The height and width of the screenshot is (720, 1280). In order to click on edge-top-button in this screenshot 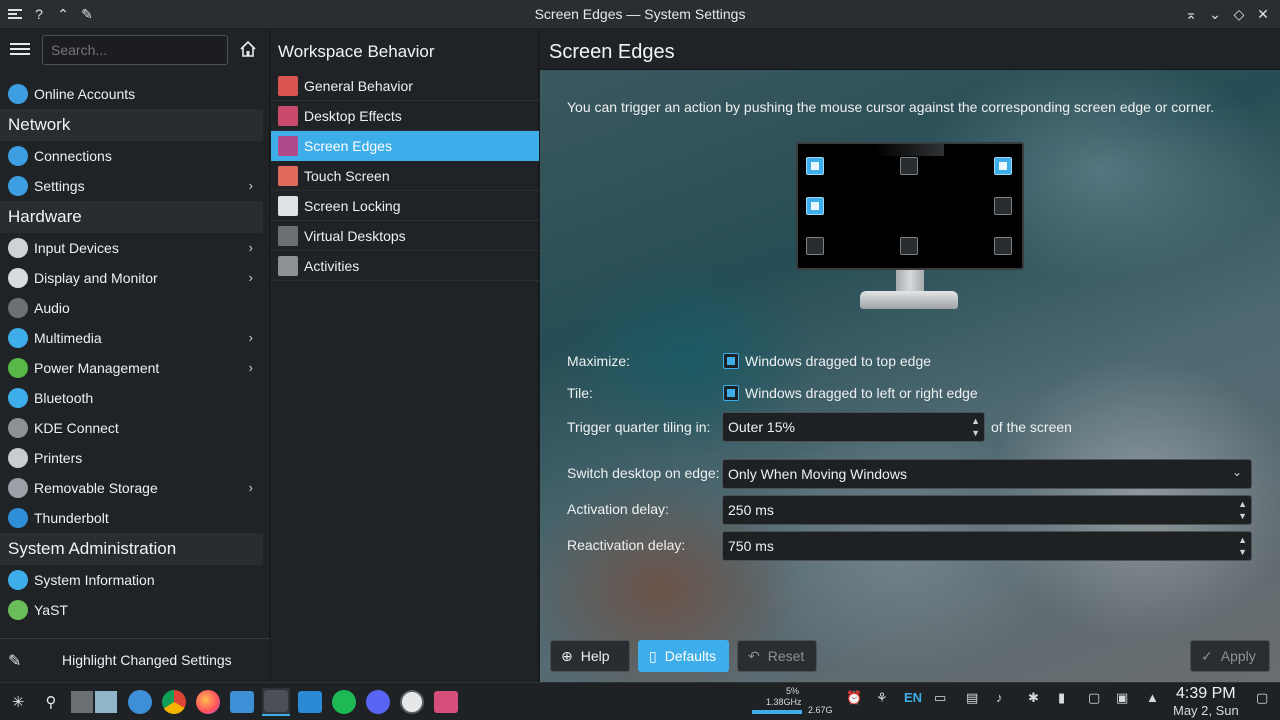, I will do `click(909, 166)`.